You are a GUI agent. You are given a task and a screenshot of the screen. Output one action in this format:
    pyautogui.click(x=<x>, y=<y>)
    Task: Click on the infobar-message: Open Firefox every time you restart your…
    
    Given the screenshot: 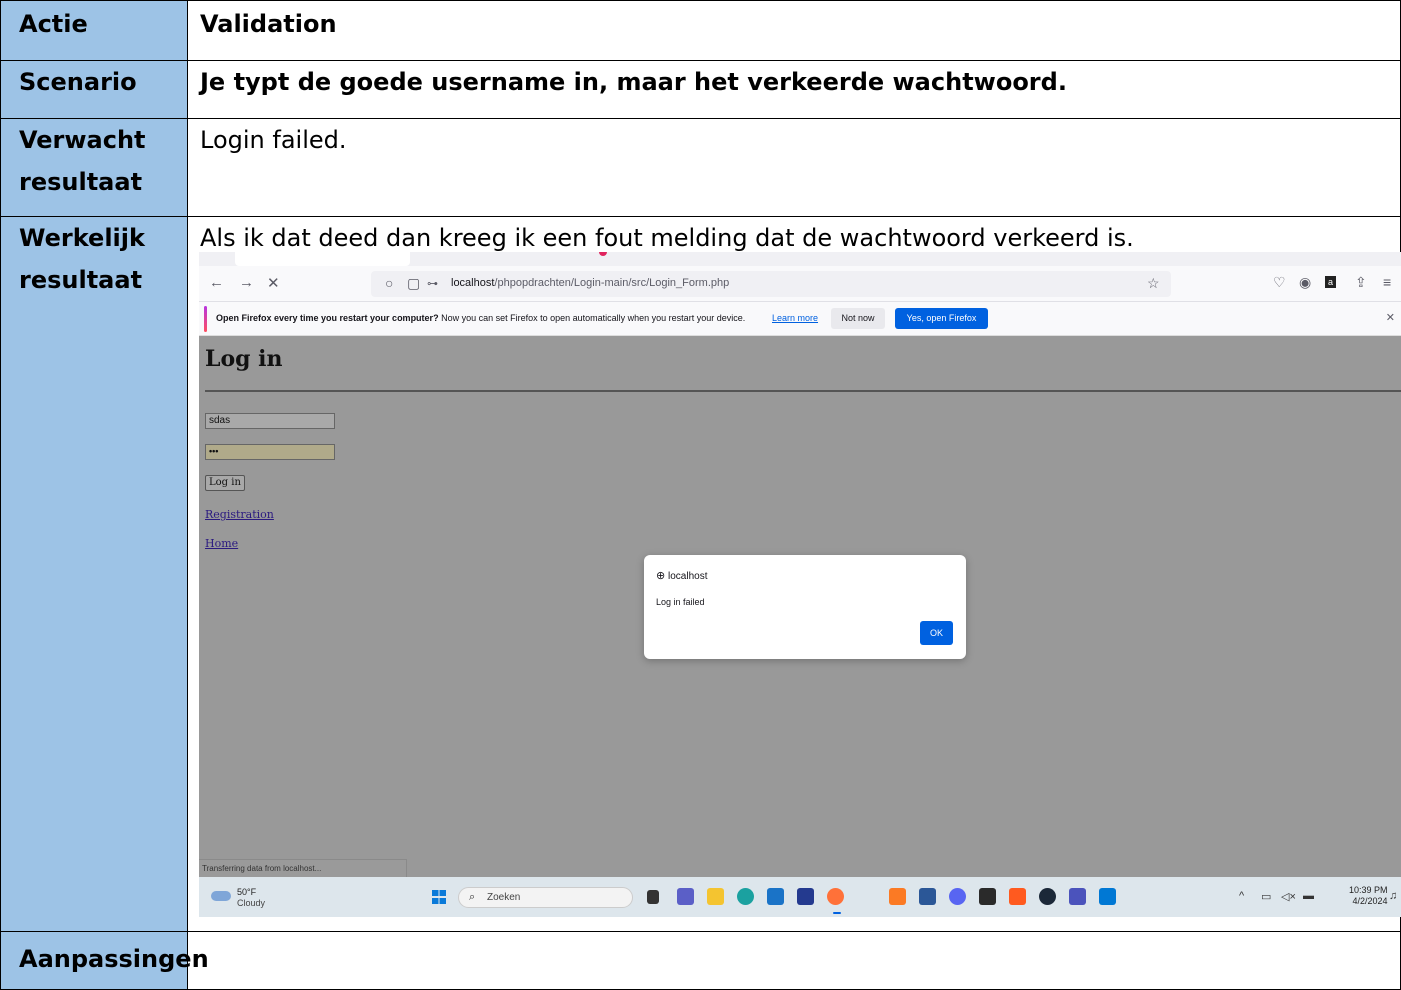 What is the action you would take?
    pyautogui.click(x=481, y=318)
    